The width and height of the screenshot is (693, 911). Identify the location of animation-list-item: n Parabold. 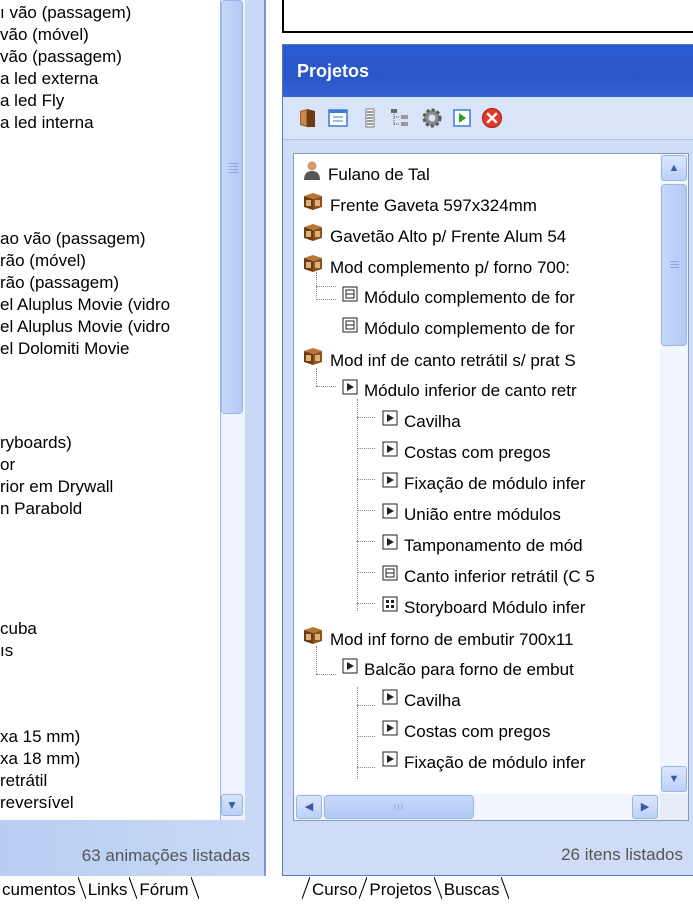
(41, 509).